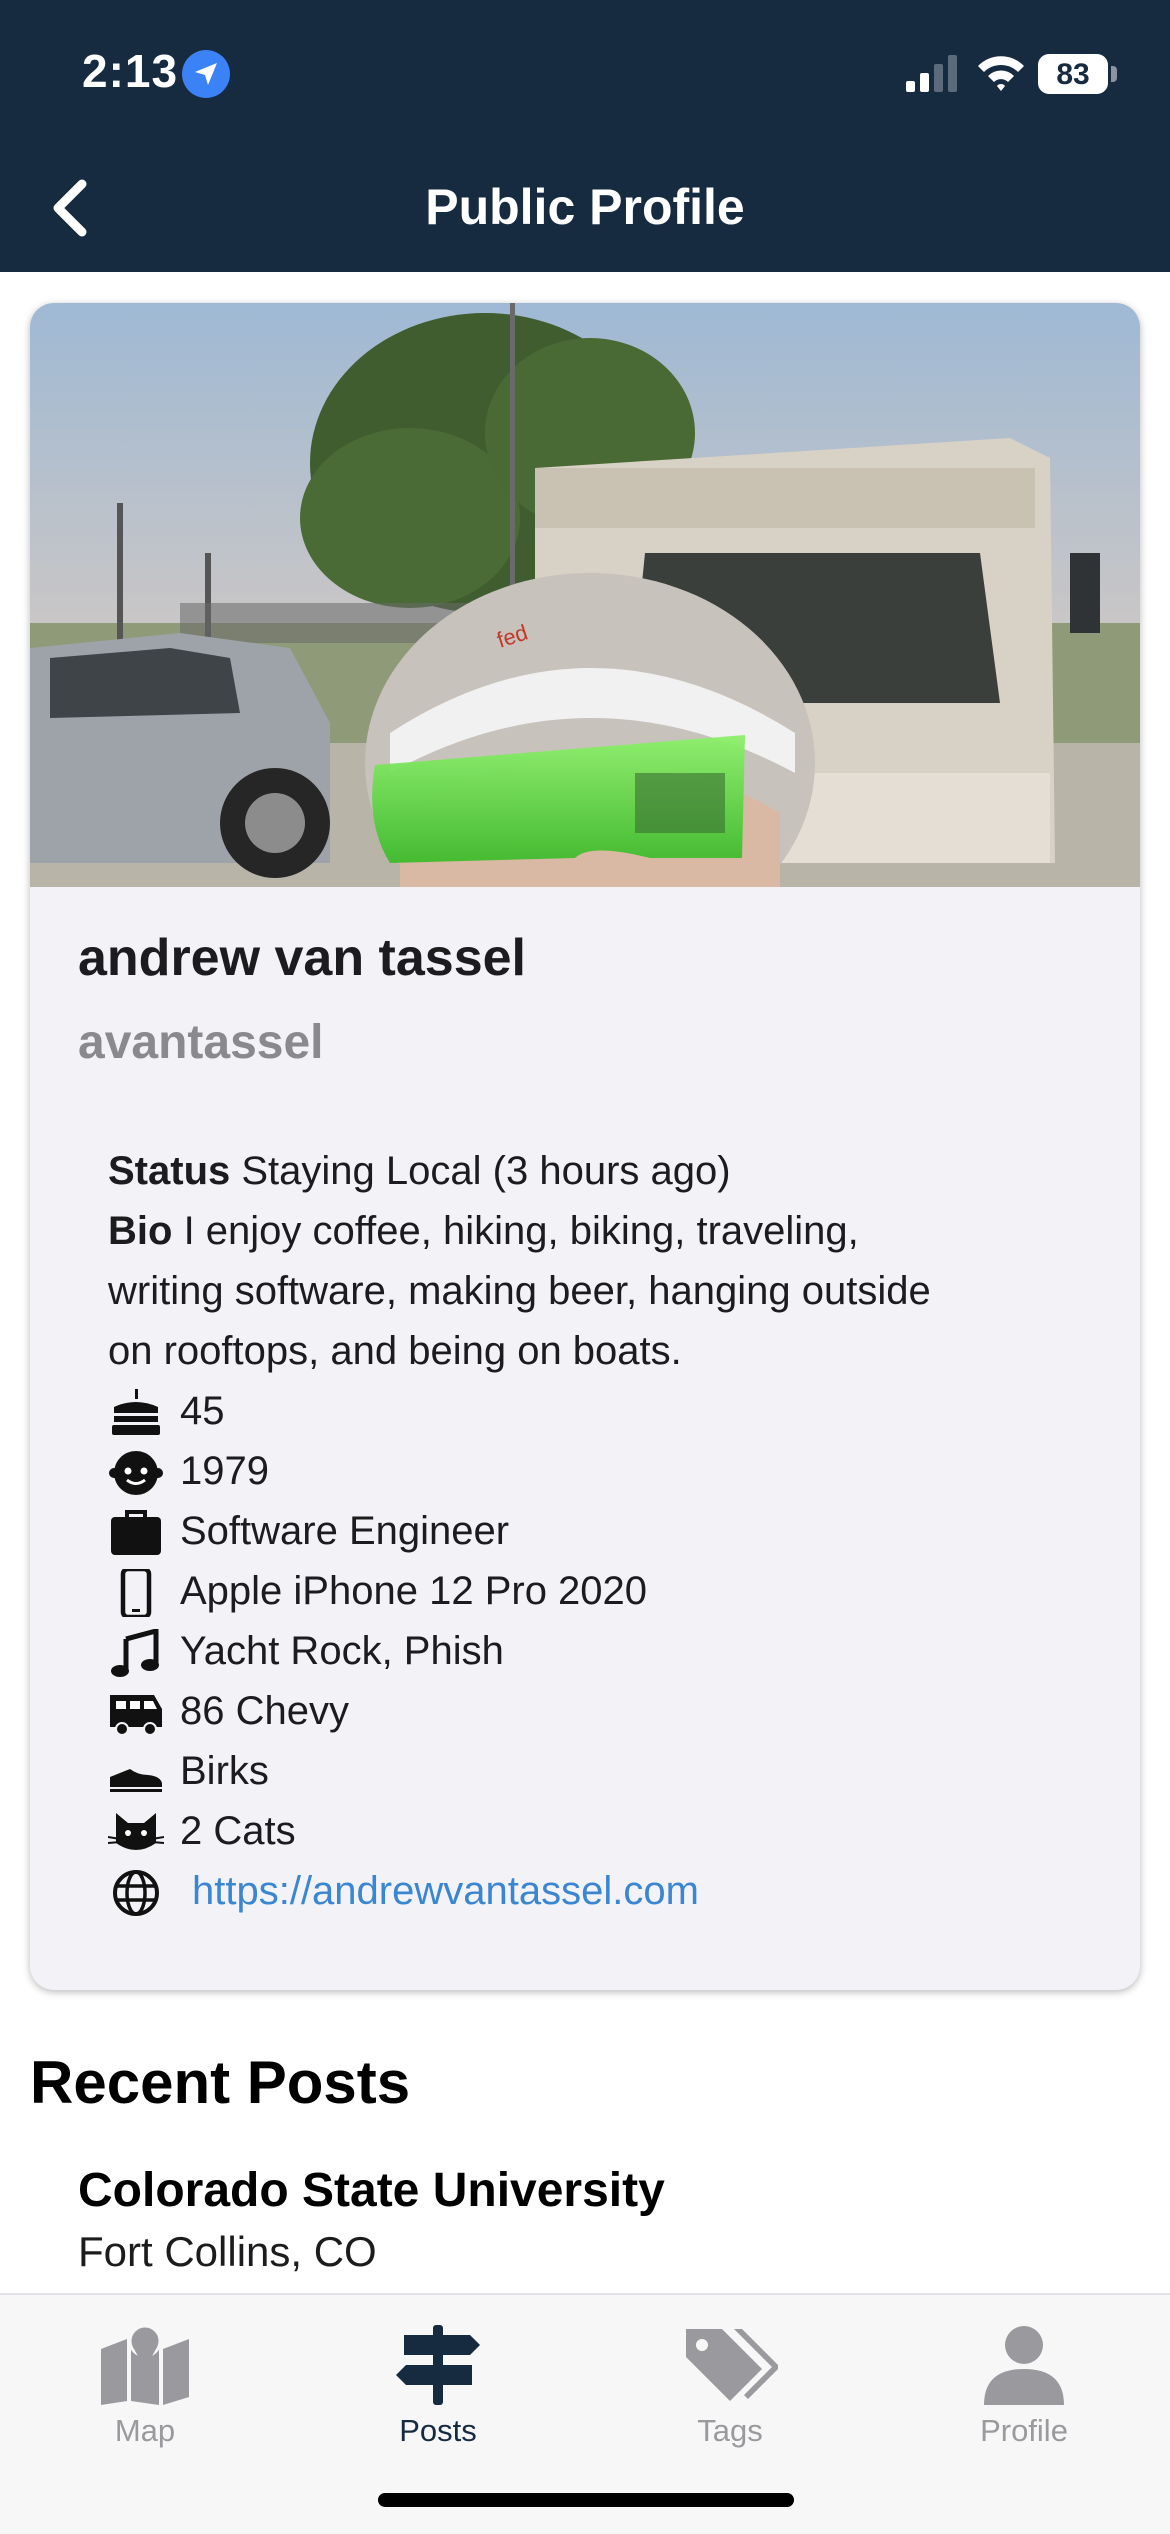 The height and width of the screenshot is (2534, 1170). What do you see at coordinates (1001, 73) in the screenshot?
I see `wifi-icon` at bounding box center [1001, 73].